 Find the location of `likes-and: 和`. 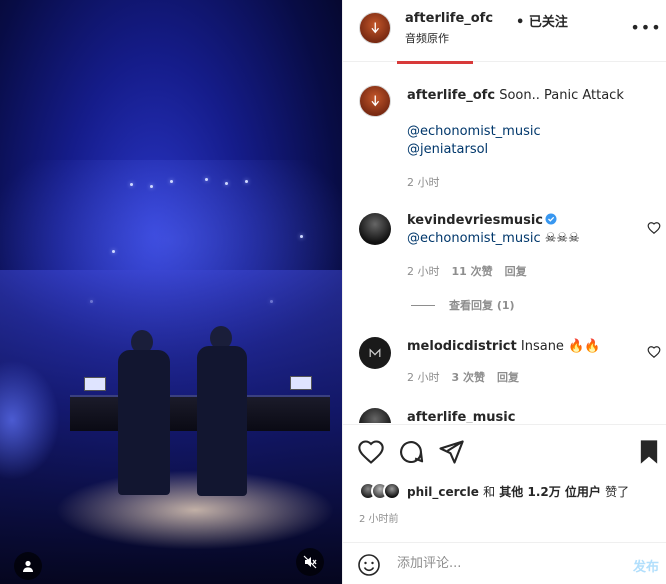

likes-and: 和 is located at coordinates (489, 491).